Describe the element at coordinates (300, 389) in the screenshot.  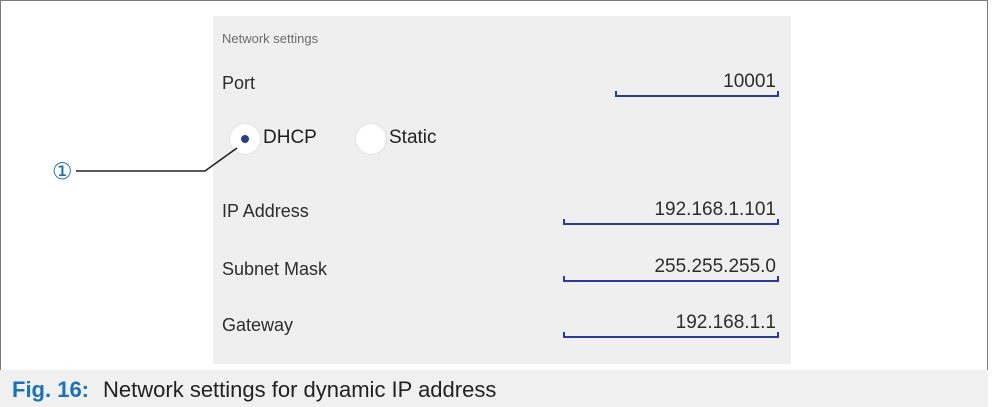
I see `figure-caption-text: Network settings for dynamic IP address` at that location.